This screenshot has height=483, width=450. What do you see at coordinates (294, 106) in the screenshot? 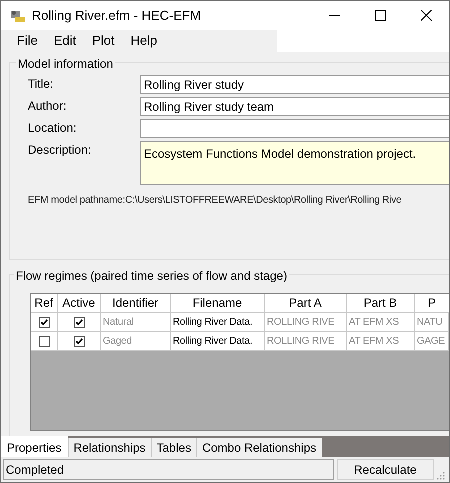
I see `input-field: Rolling River study team` at bounding box center [294, 106].